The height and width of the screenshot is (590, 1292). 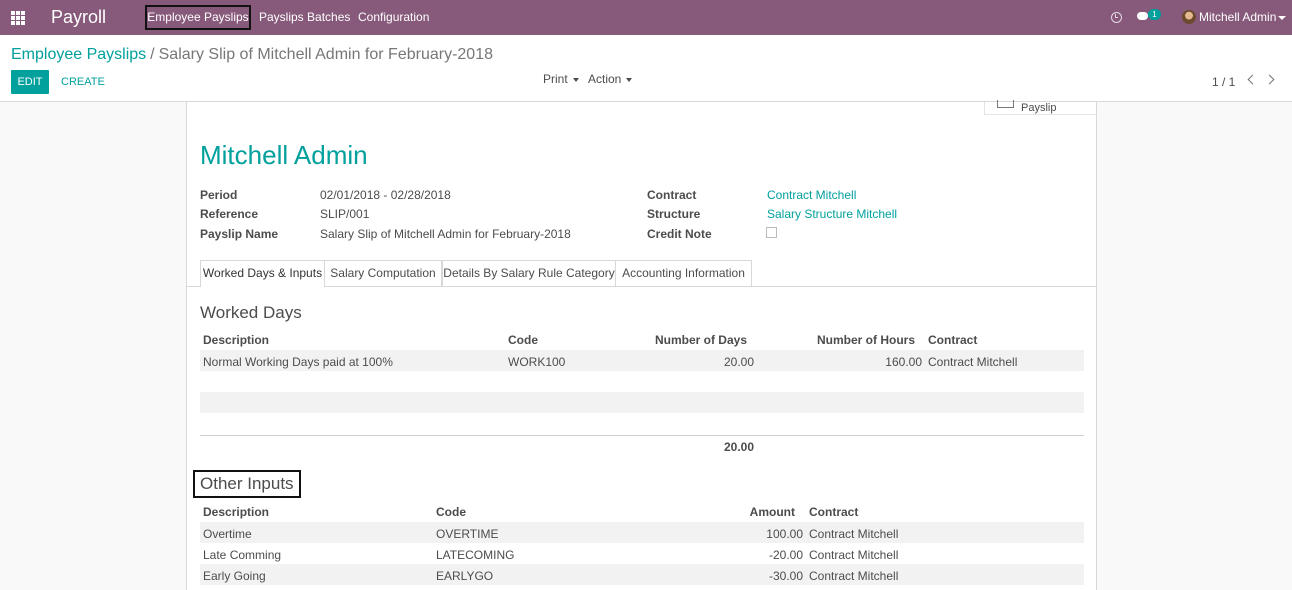 I want to click on period-value: 02/01/2018 - 02/28/2018, so click(x=385, y=195).